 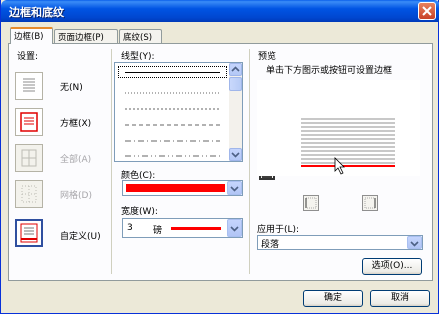 I want to click on arrow-up-icon, so click(x=235, y=69).